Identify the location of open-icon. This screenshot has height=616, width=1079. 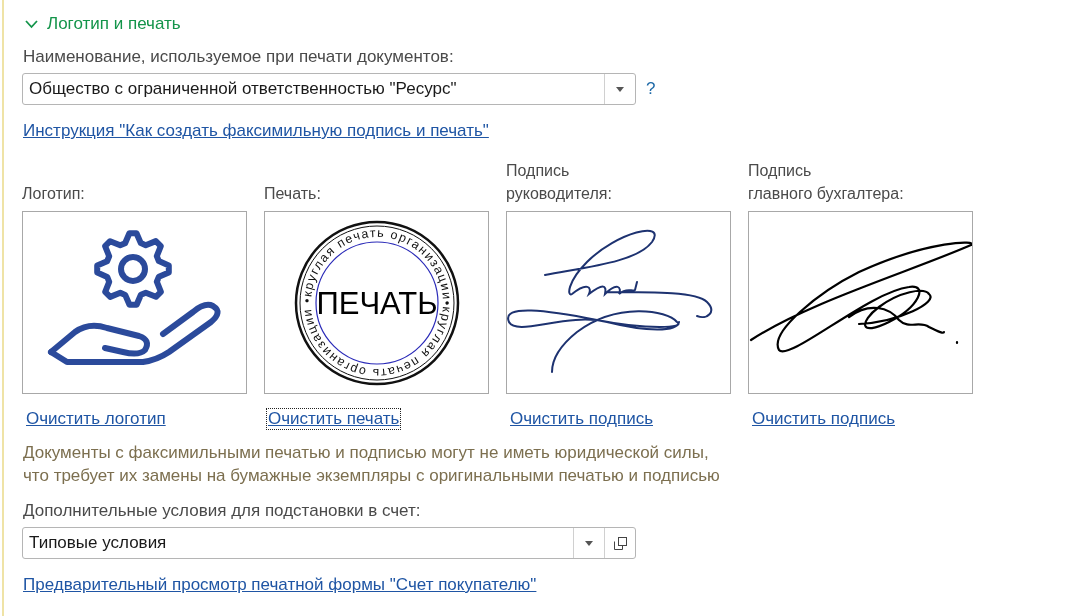
(620, 543).